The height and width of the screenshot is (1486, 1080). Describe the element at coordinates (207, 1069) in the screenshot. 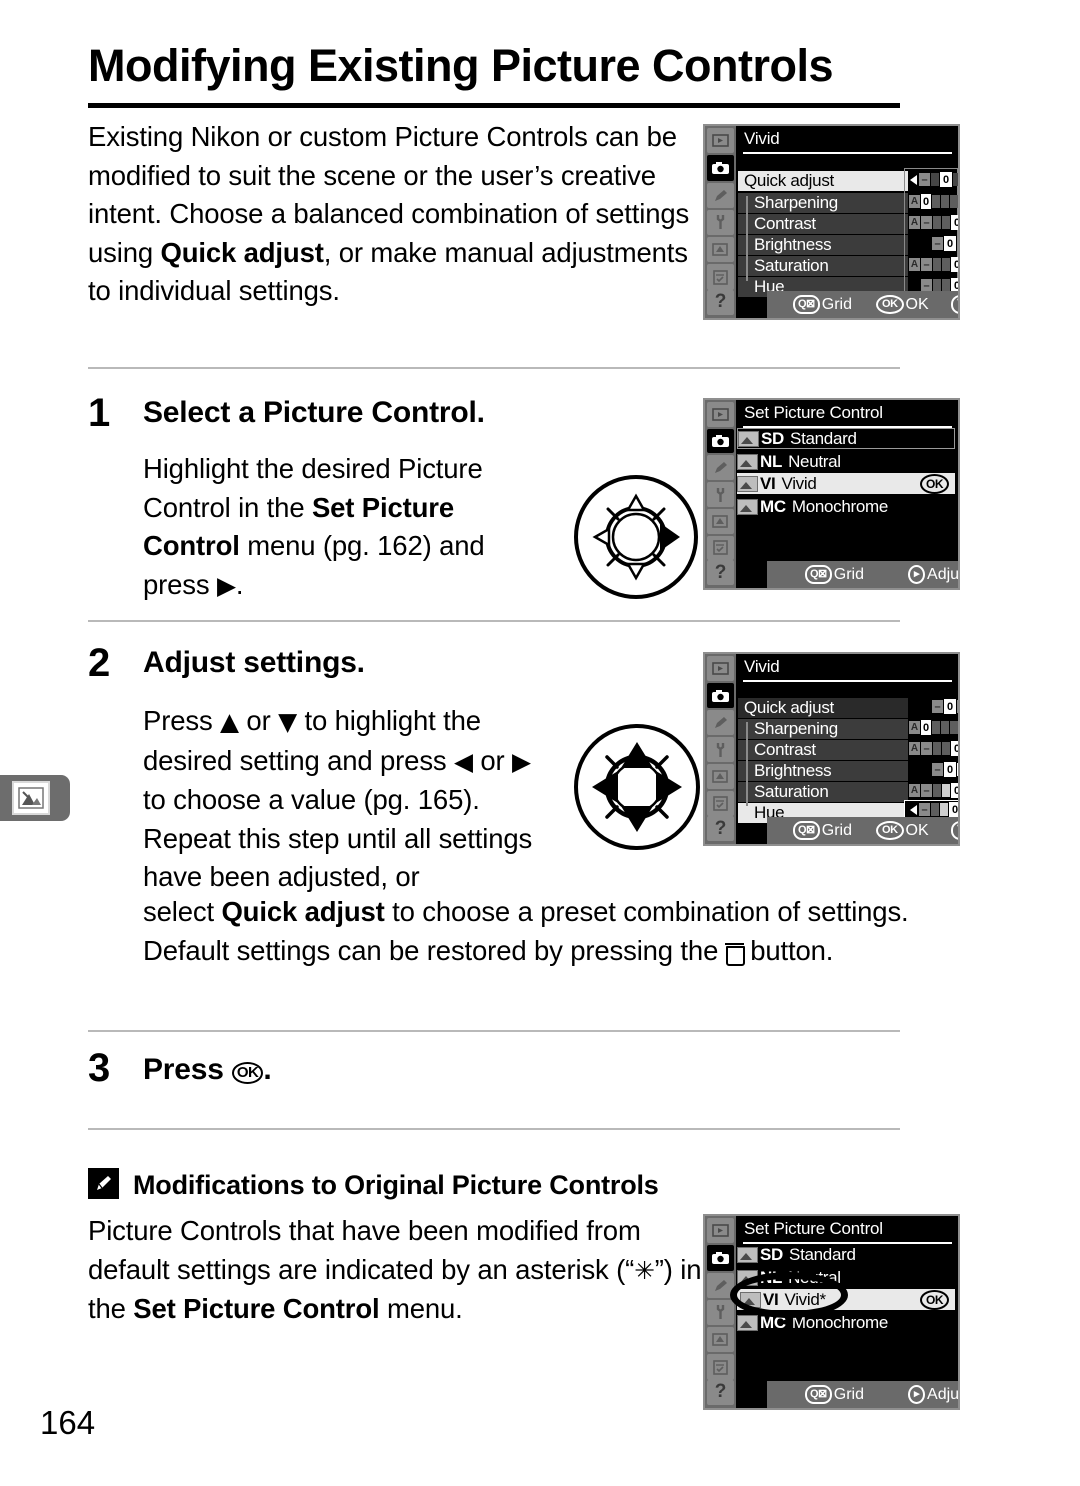

I see `step-3-heading: Press OK.` at that location.